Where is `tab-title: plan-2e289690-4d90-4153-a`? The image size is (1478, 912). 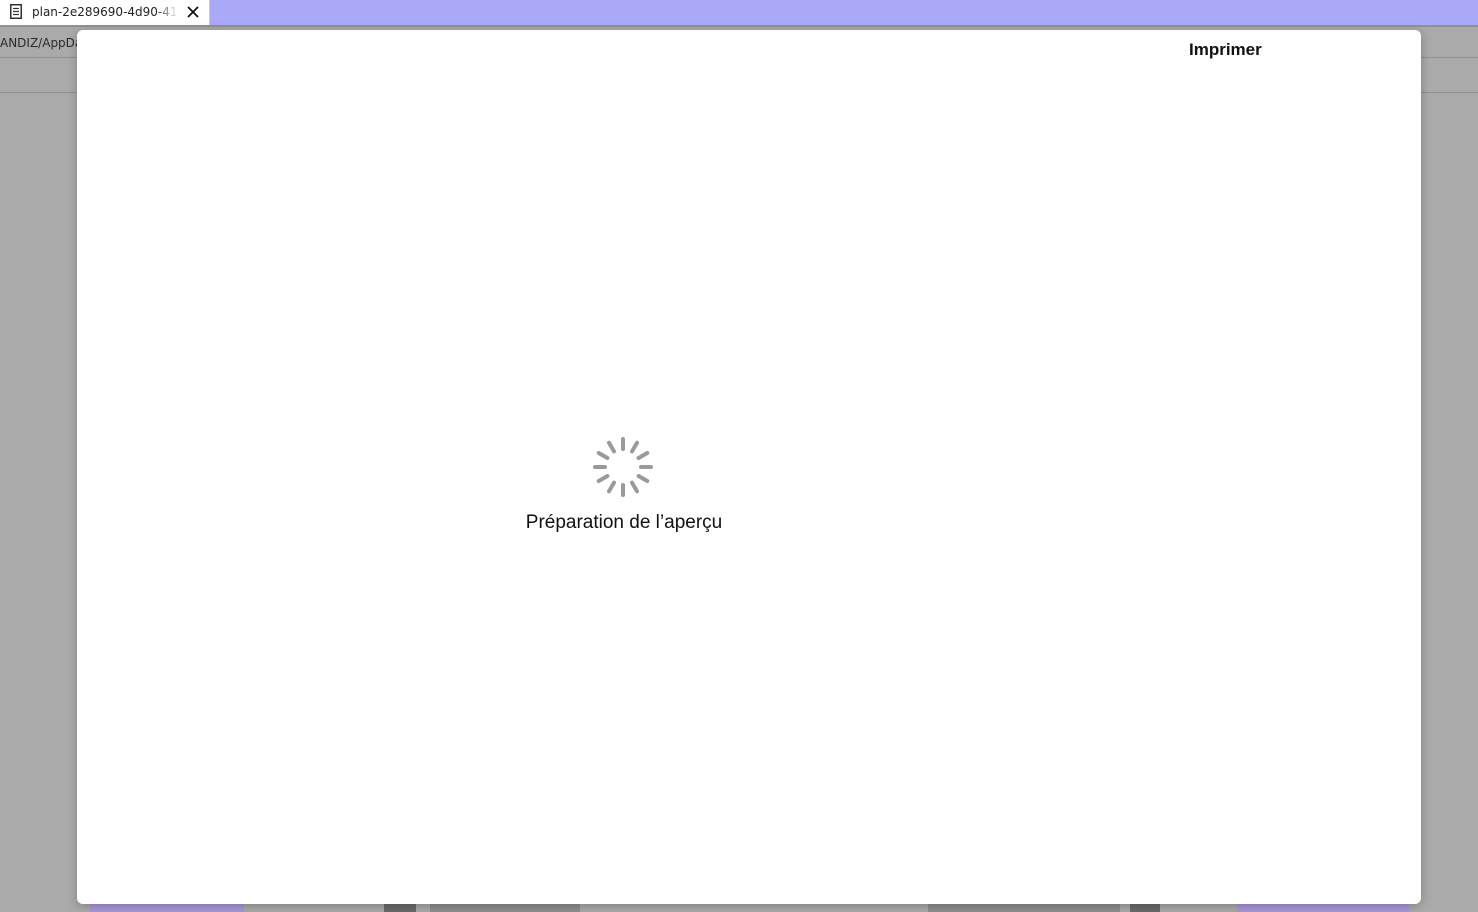
tab-title: plan-2e289690-4d90-4153-a is located at coordinates (105, 12).